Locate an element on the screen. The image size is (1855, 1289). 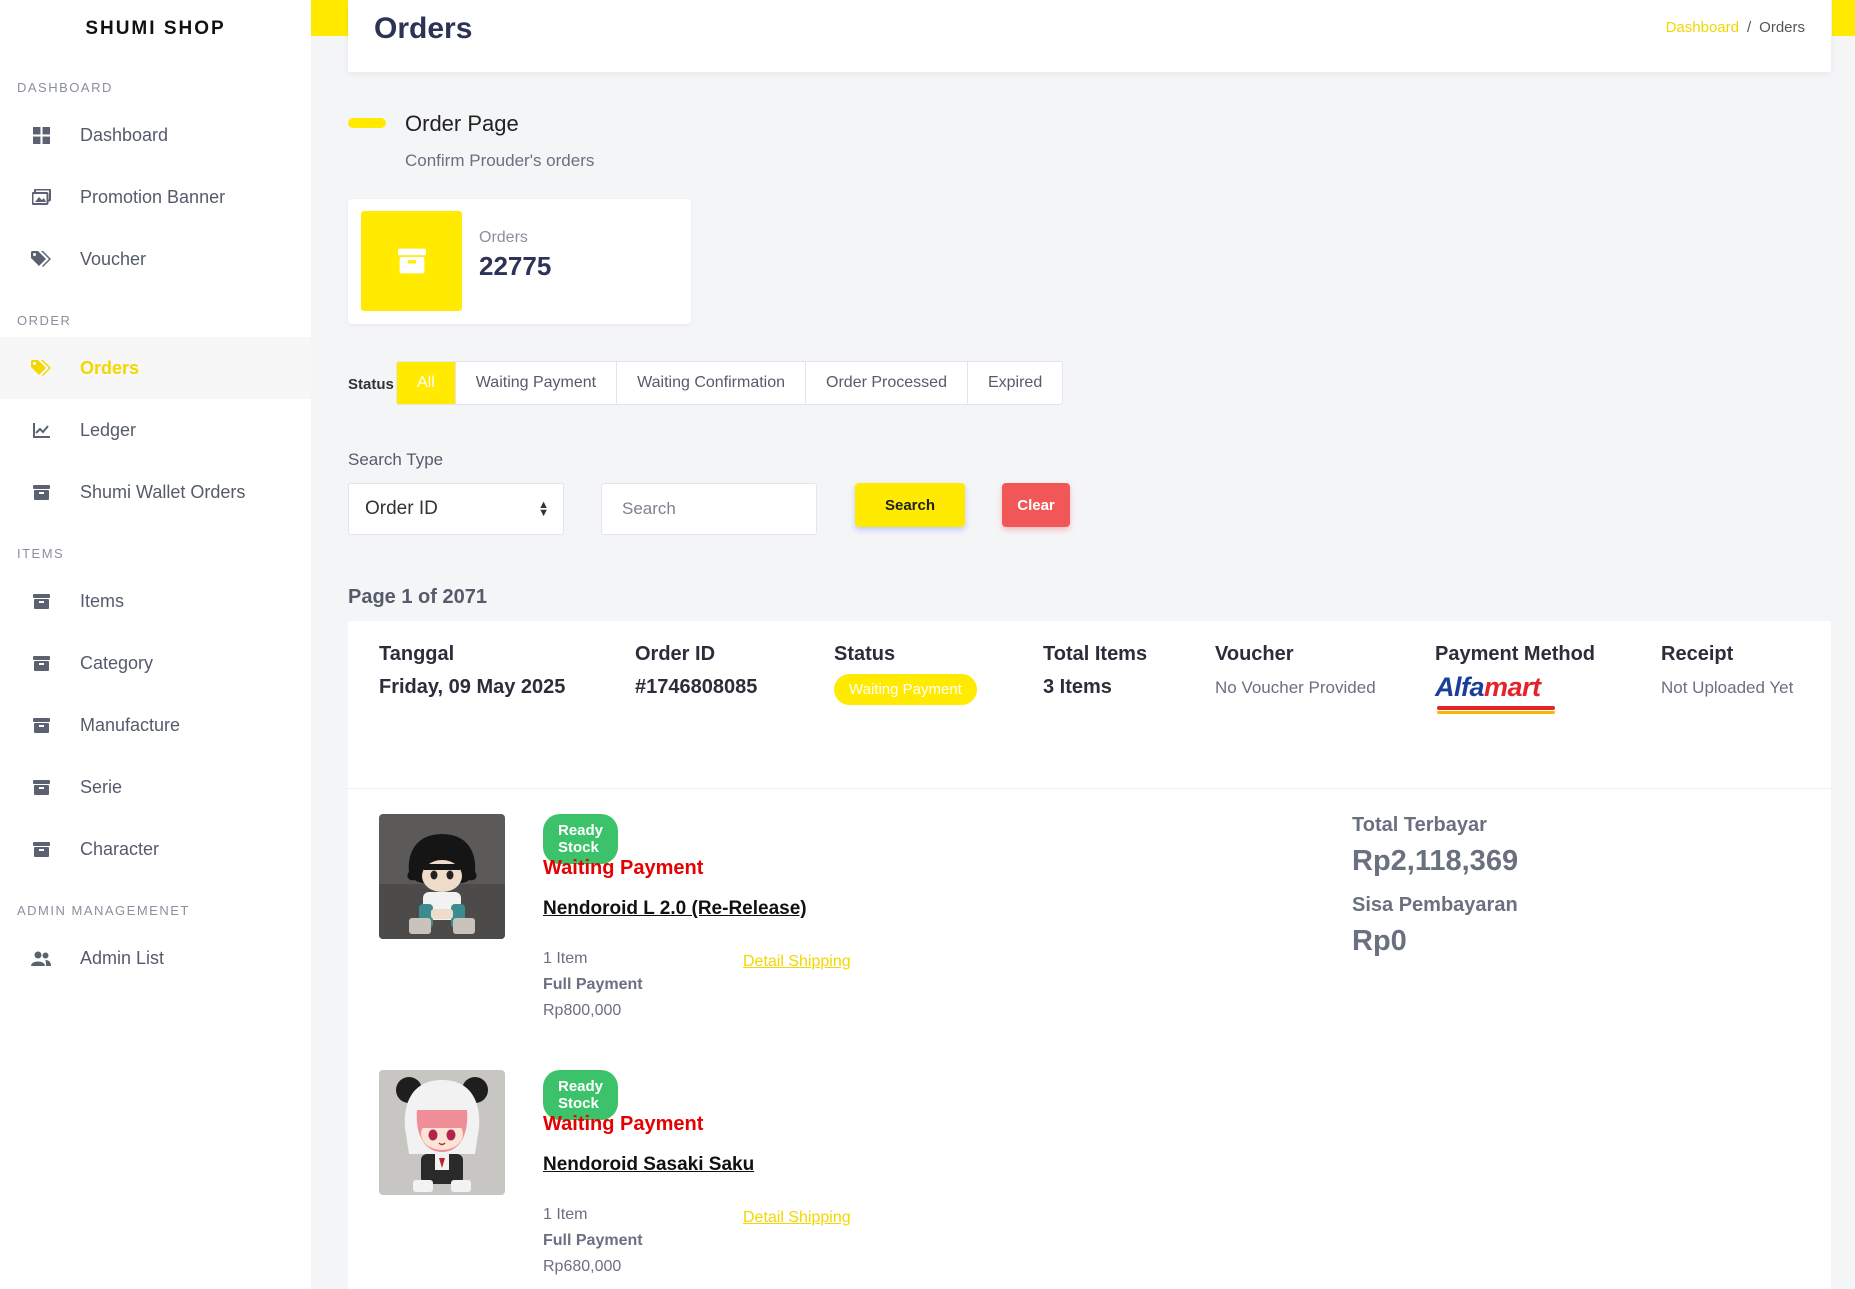
status-filter-label: Status is located at coordinates (371, 384).